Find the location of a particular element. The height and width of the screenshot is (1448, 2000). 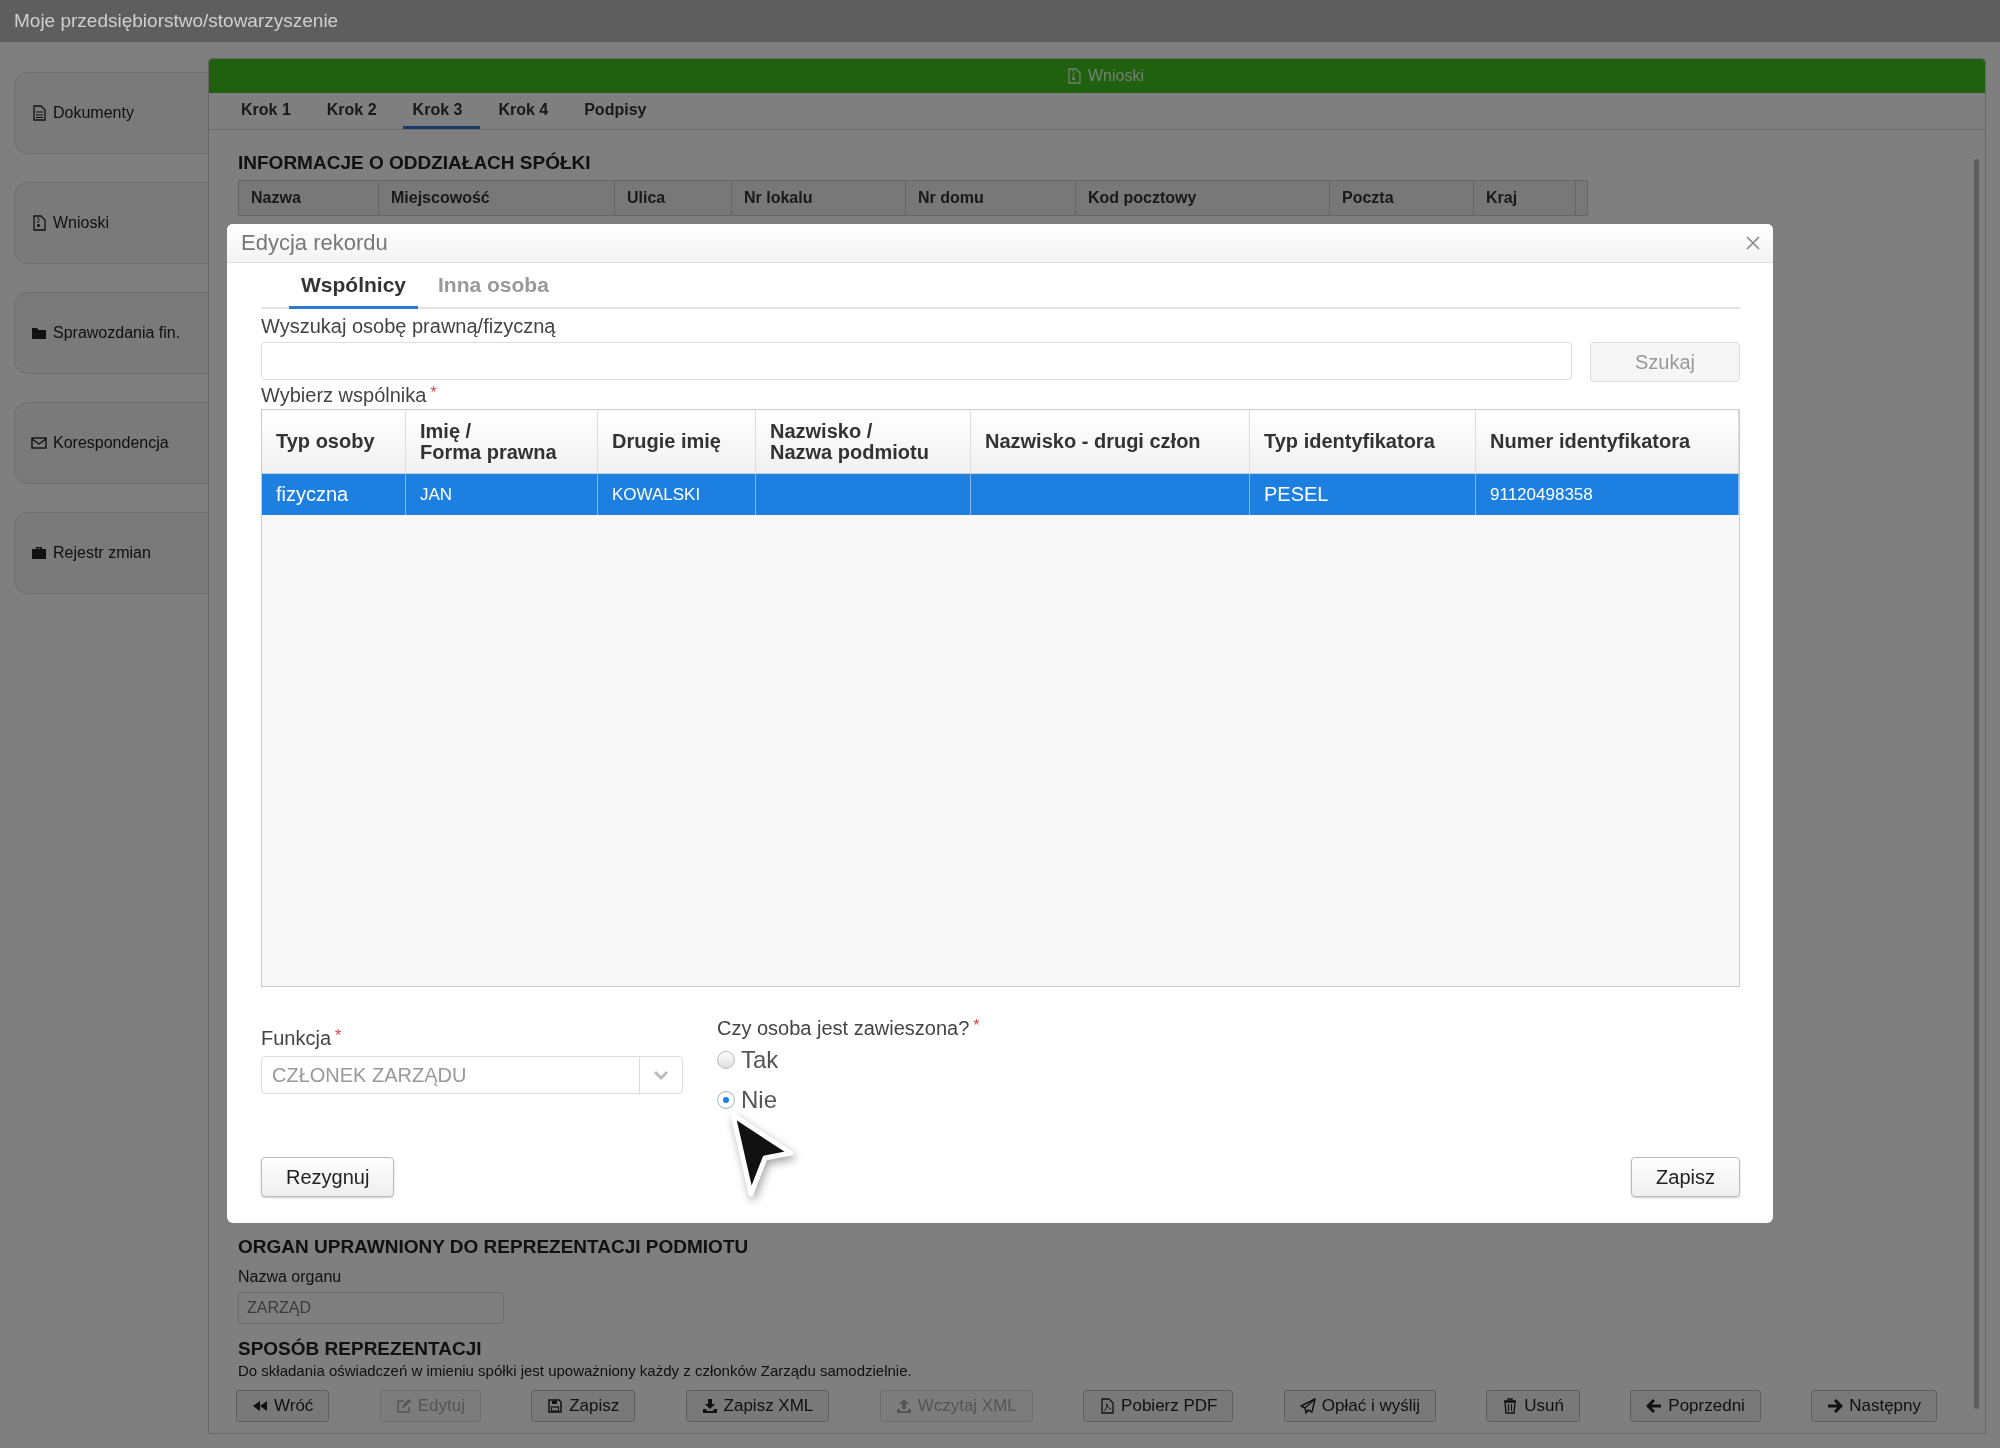

paper-plane-icon is located at coordinates (1307, 1406).